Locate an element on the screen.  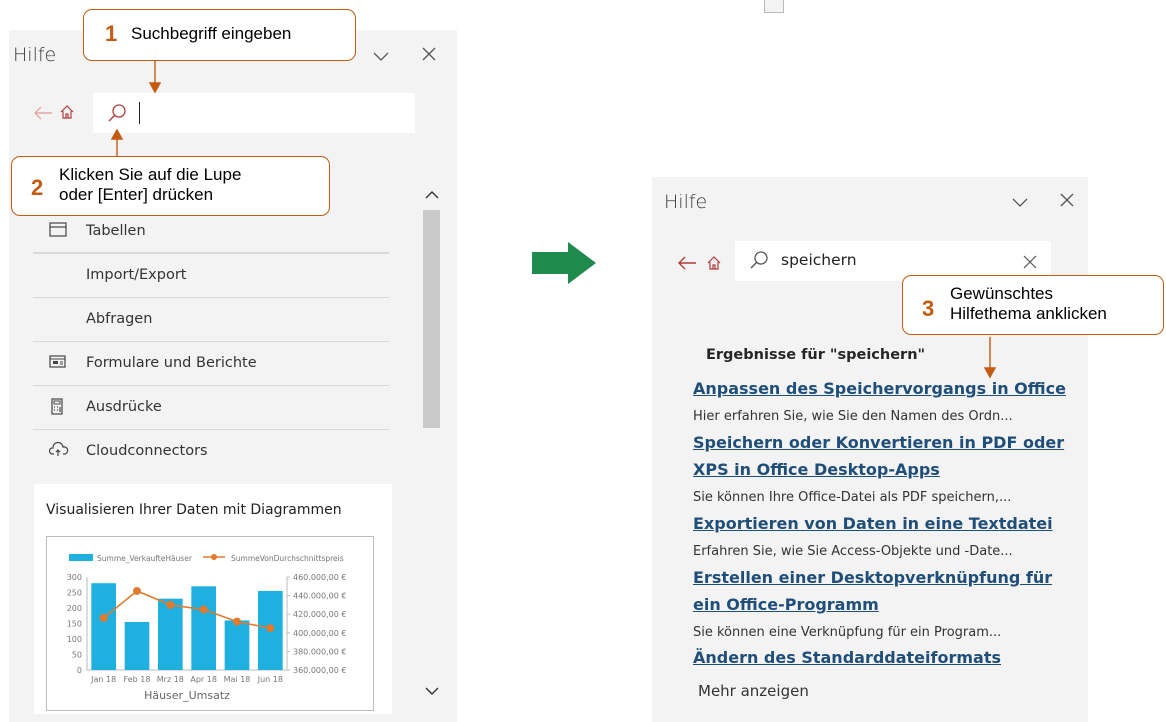
callout-step-1: 1 Suchbegriff eingeben is located at coordinates (219, 35).